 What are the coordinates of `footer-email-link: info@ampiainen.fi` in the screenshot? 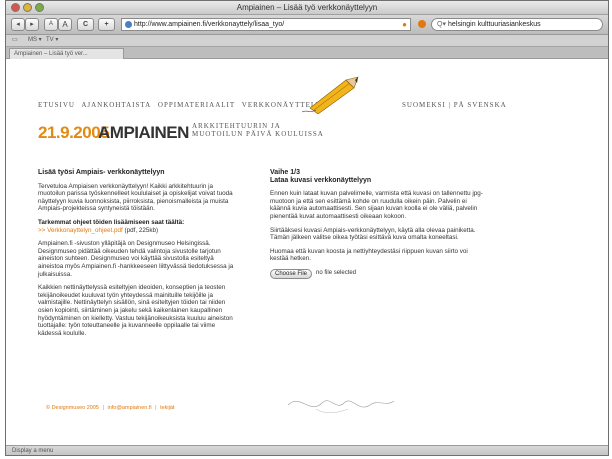 It's located at (129, 408).